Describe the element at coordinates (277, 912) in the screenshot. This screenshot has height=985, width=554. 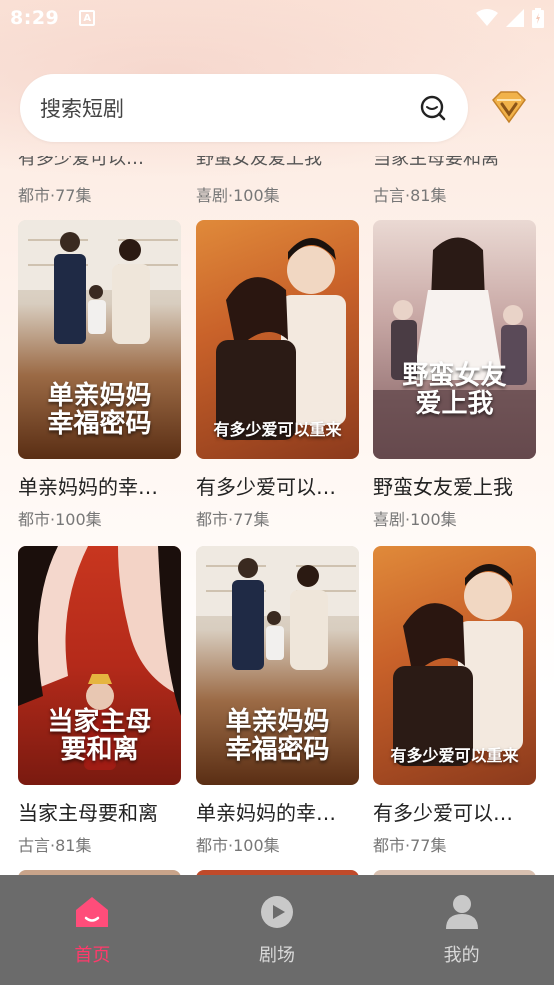
I see `play-icon` at that location.